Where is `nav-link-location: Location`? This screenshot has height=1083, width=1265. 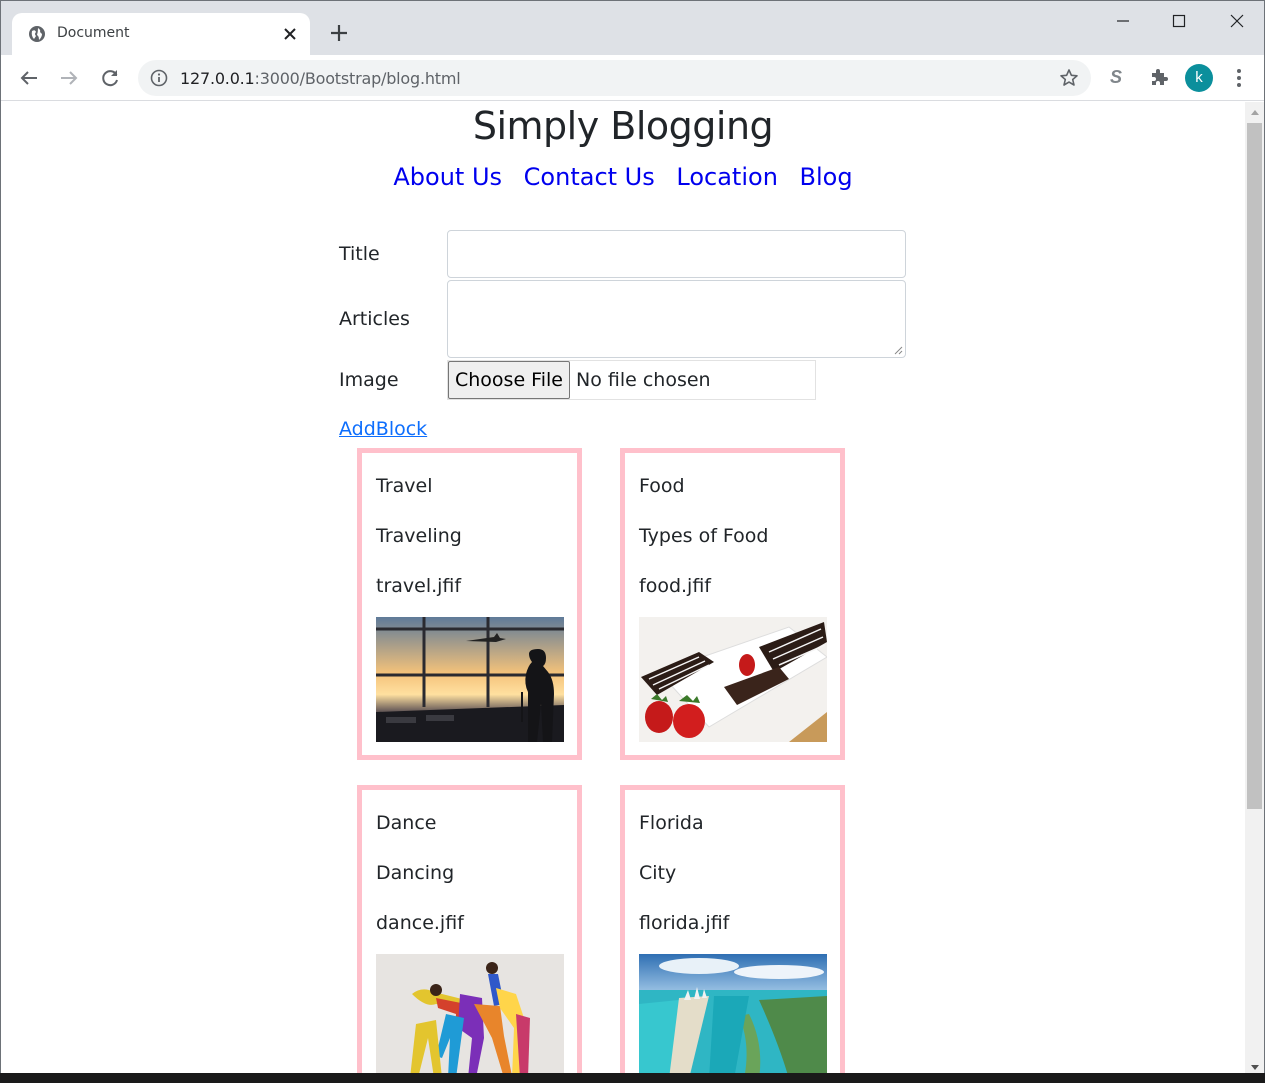 nav-link-location: Location is located at coordinates (727, 177).